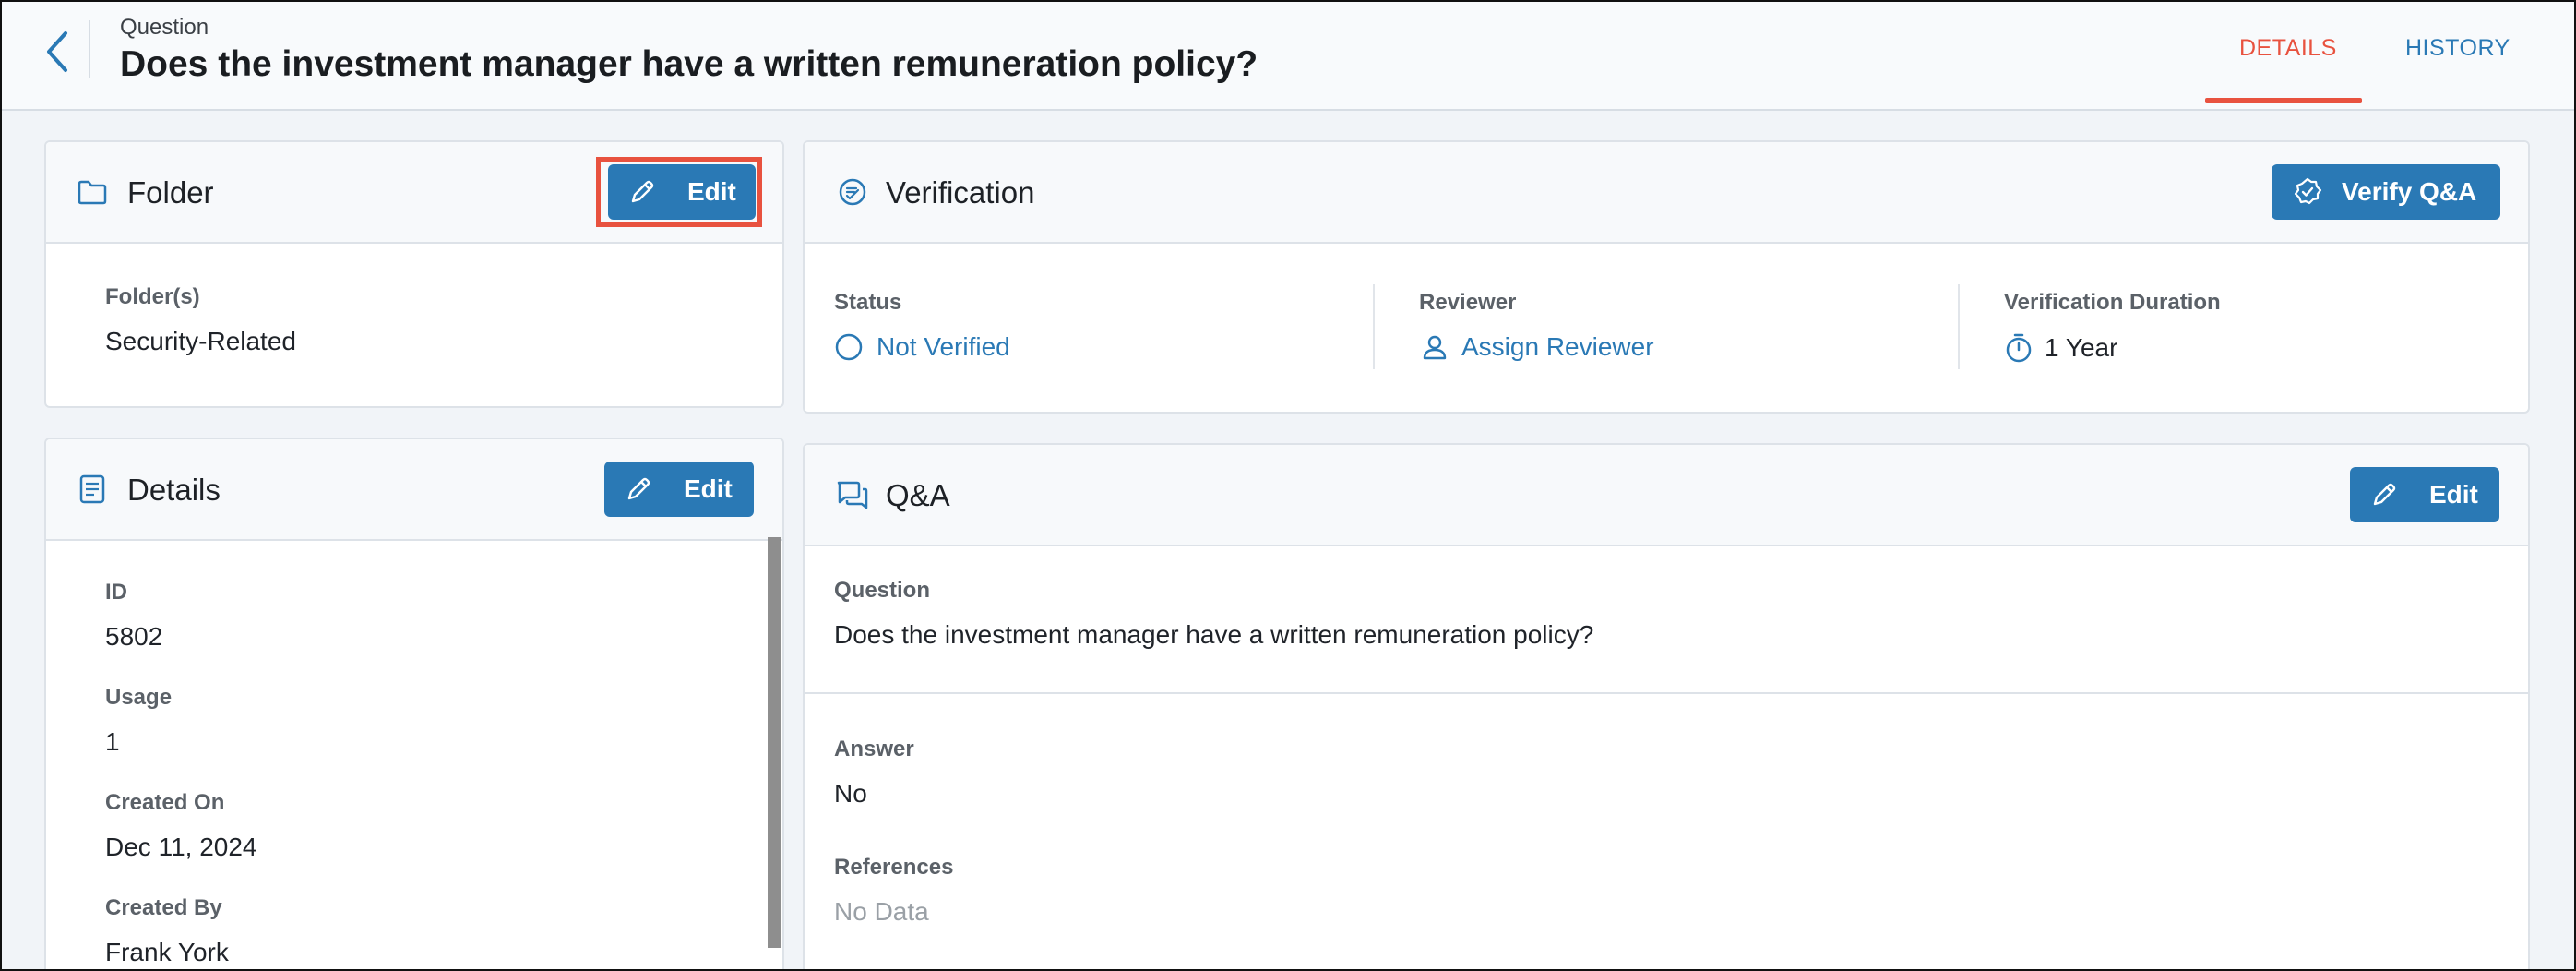 This screenshot has width=2576, height=971. I want to click on qa-edit-button: Edit, so click(2424, 494).